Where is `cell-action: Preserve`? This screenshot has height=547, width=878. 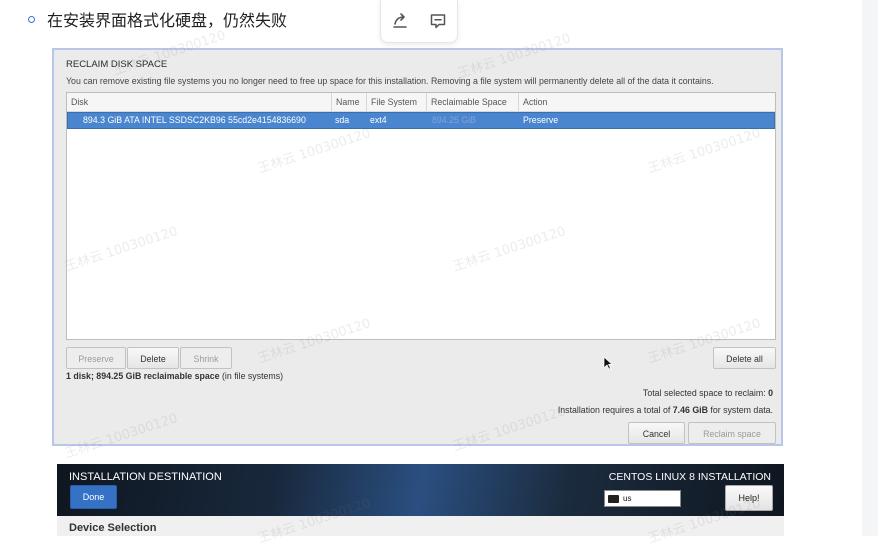 cell-action: Preserve is located at coordinates (541, 120).